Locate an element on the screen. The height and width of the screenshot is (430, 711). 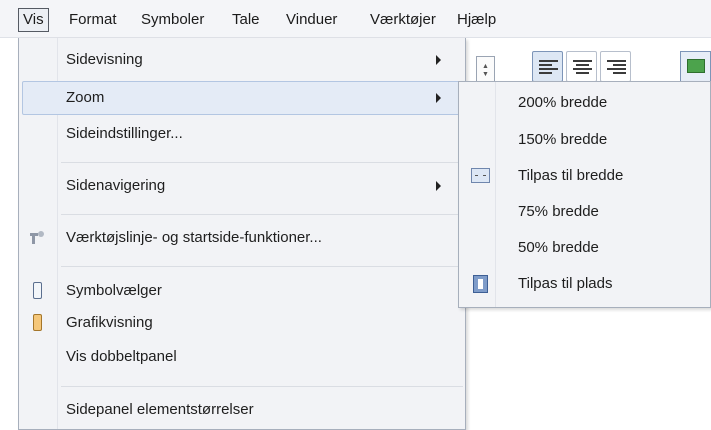
zoom-item-tilpas-bredde: Tilpas til bredde is located at coordinates (585, 176).